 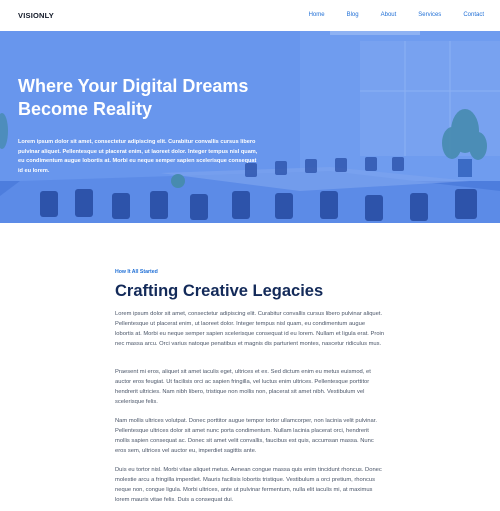 I want to click on section-kicker: How It All Started, so click(x=136, y=272).